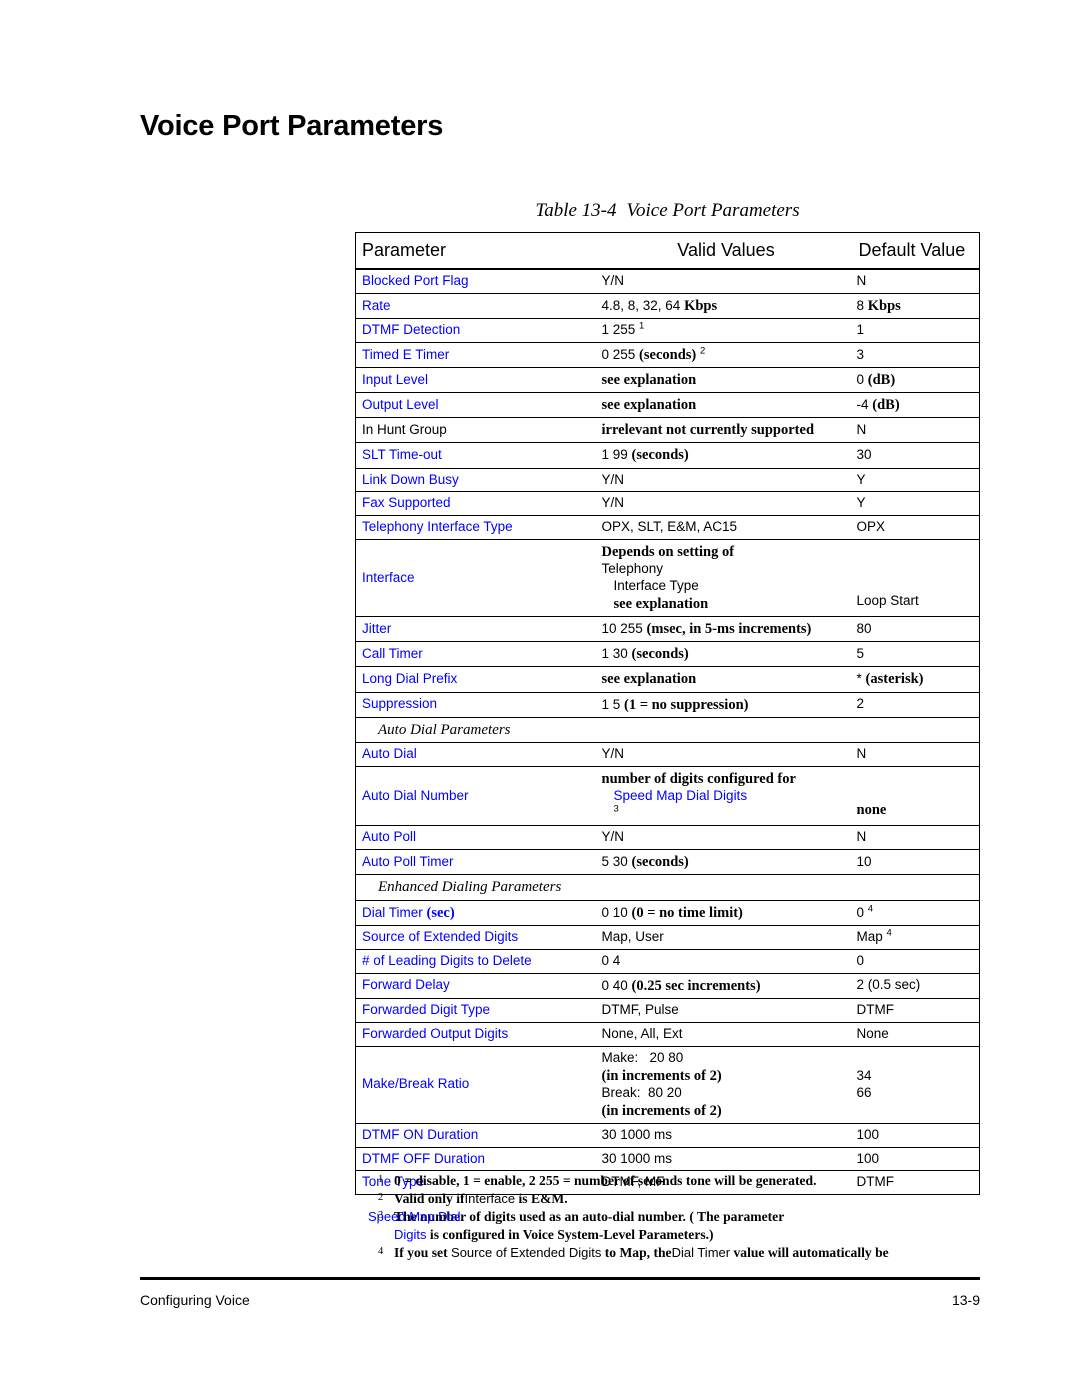  I want to click on parameter-name: Telephony Interface Type, so click(475, 528).